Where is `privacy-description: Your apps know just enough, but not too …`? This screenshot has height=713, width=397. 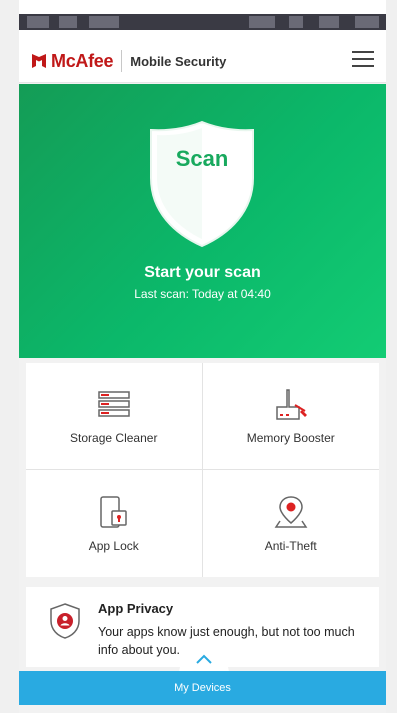
privacy-description: Your apps know just enough, but not too … is located at coordinates (226, 641).